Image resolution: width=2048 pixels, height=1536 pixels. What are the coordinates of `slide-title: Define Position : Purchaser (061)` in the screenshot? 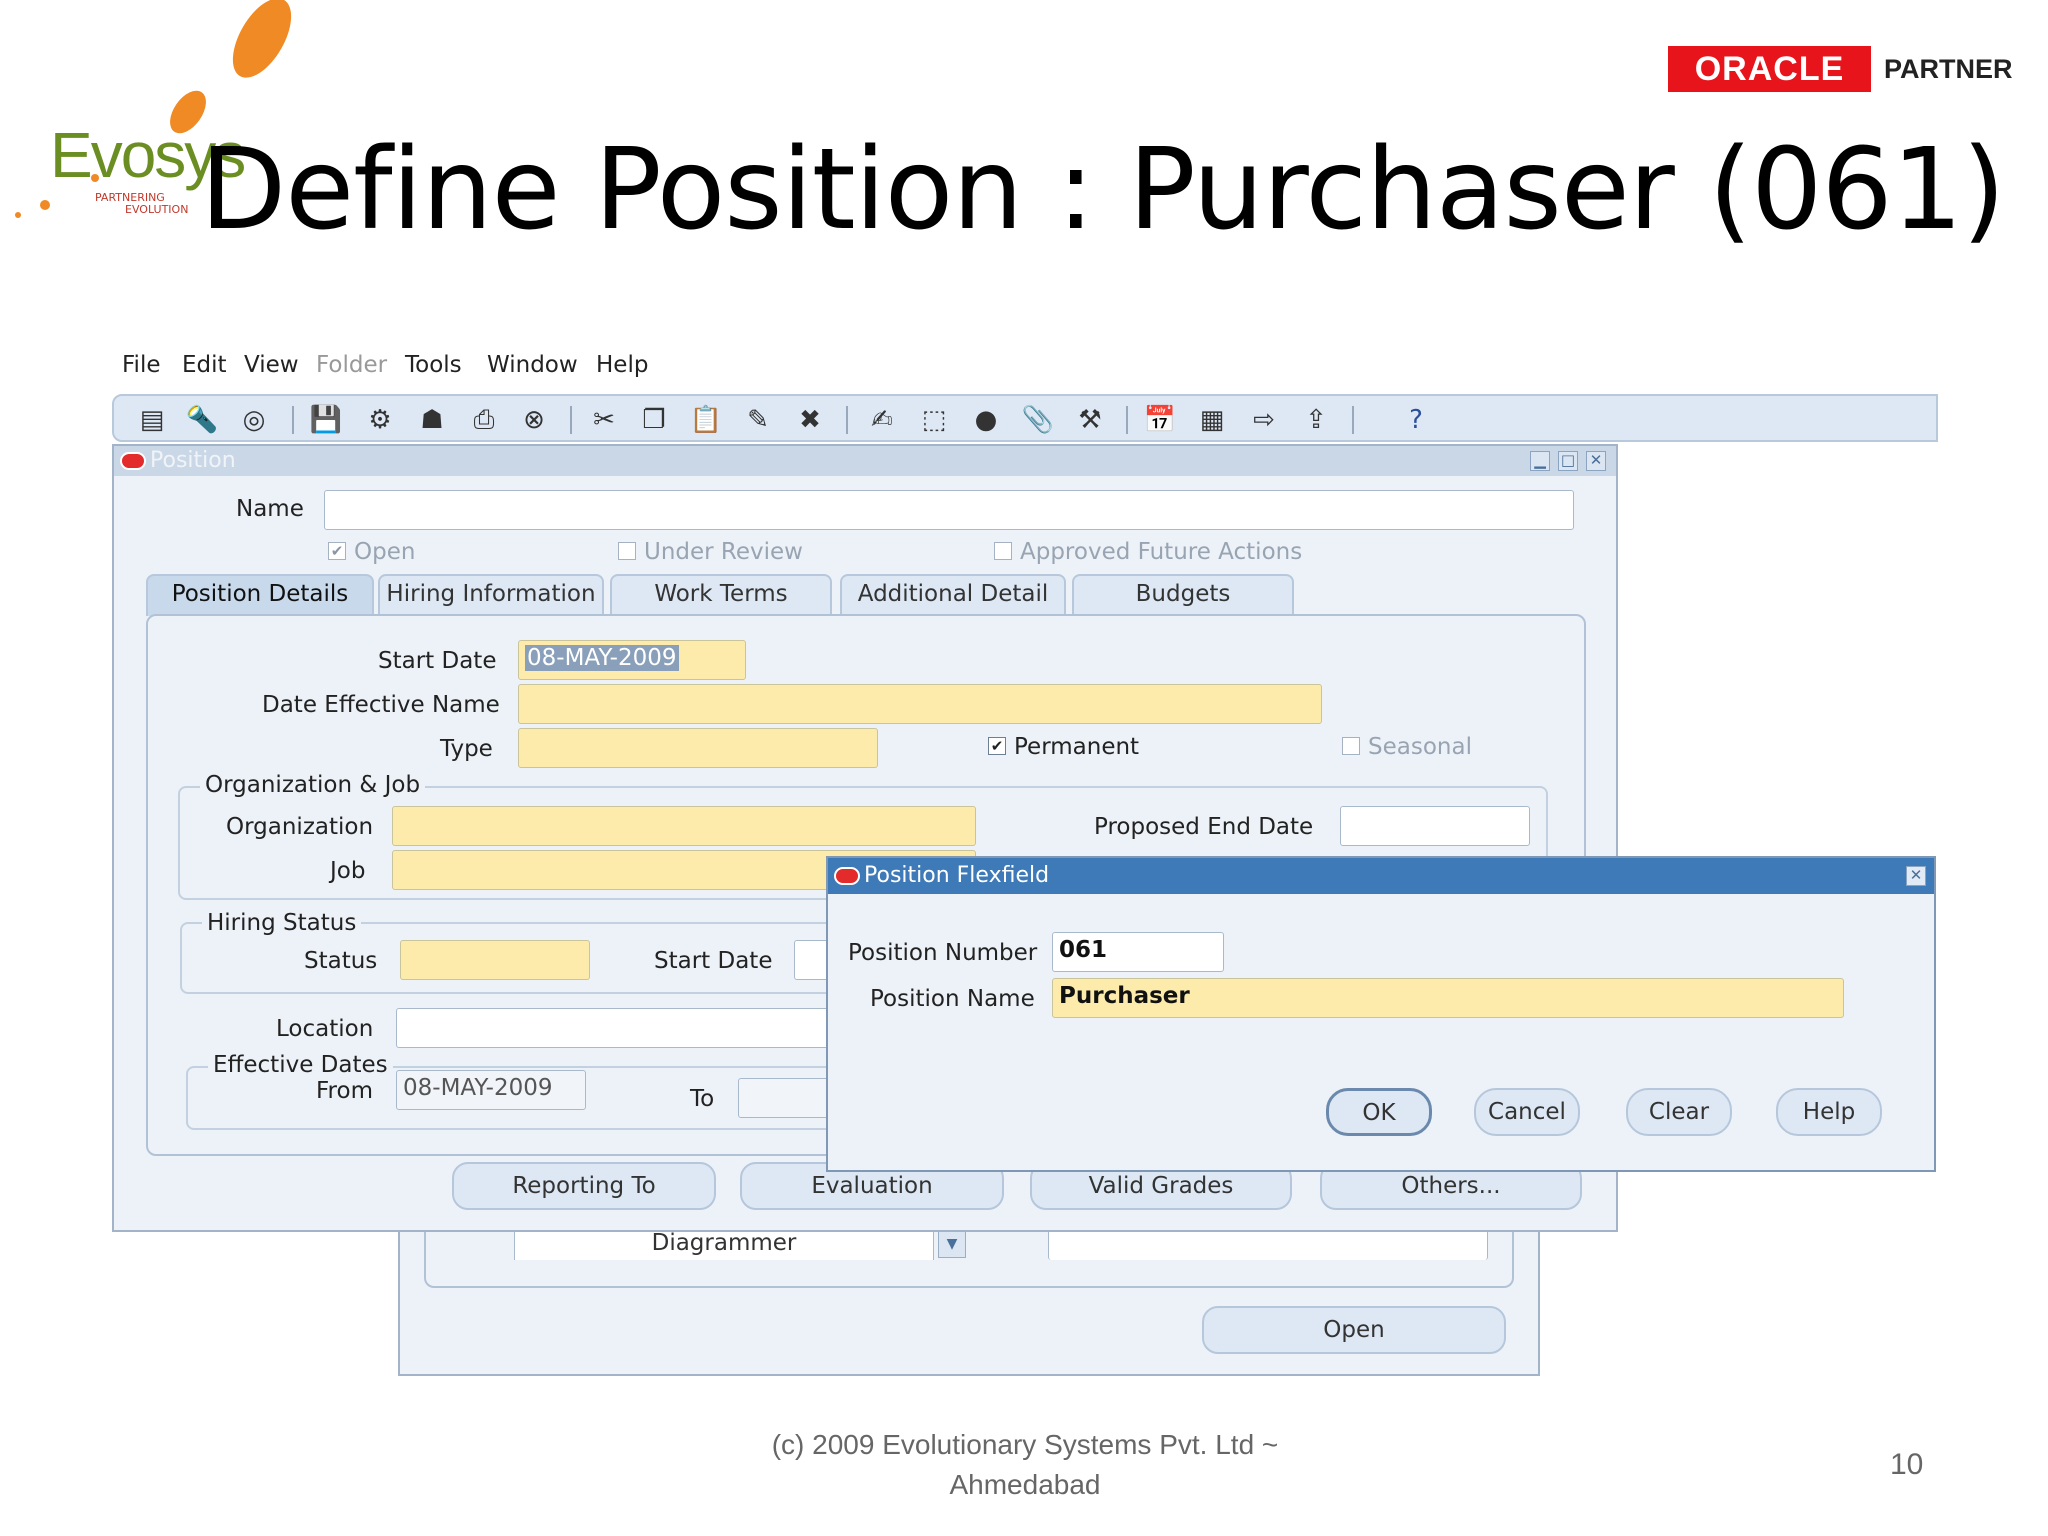 It's located at (1103, 190).